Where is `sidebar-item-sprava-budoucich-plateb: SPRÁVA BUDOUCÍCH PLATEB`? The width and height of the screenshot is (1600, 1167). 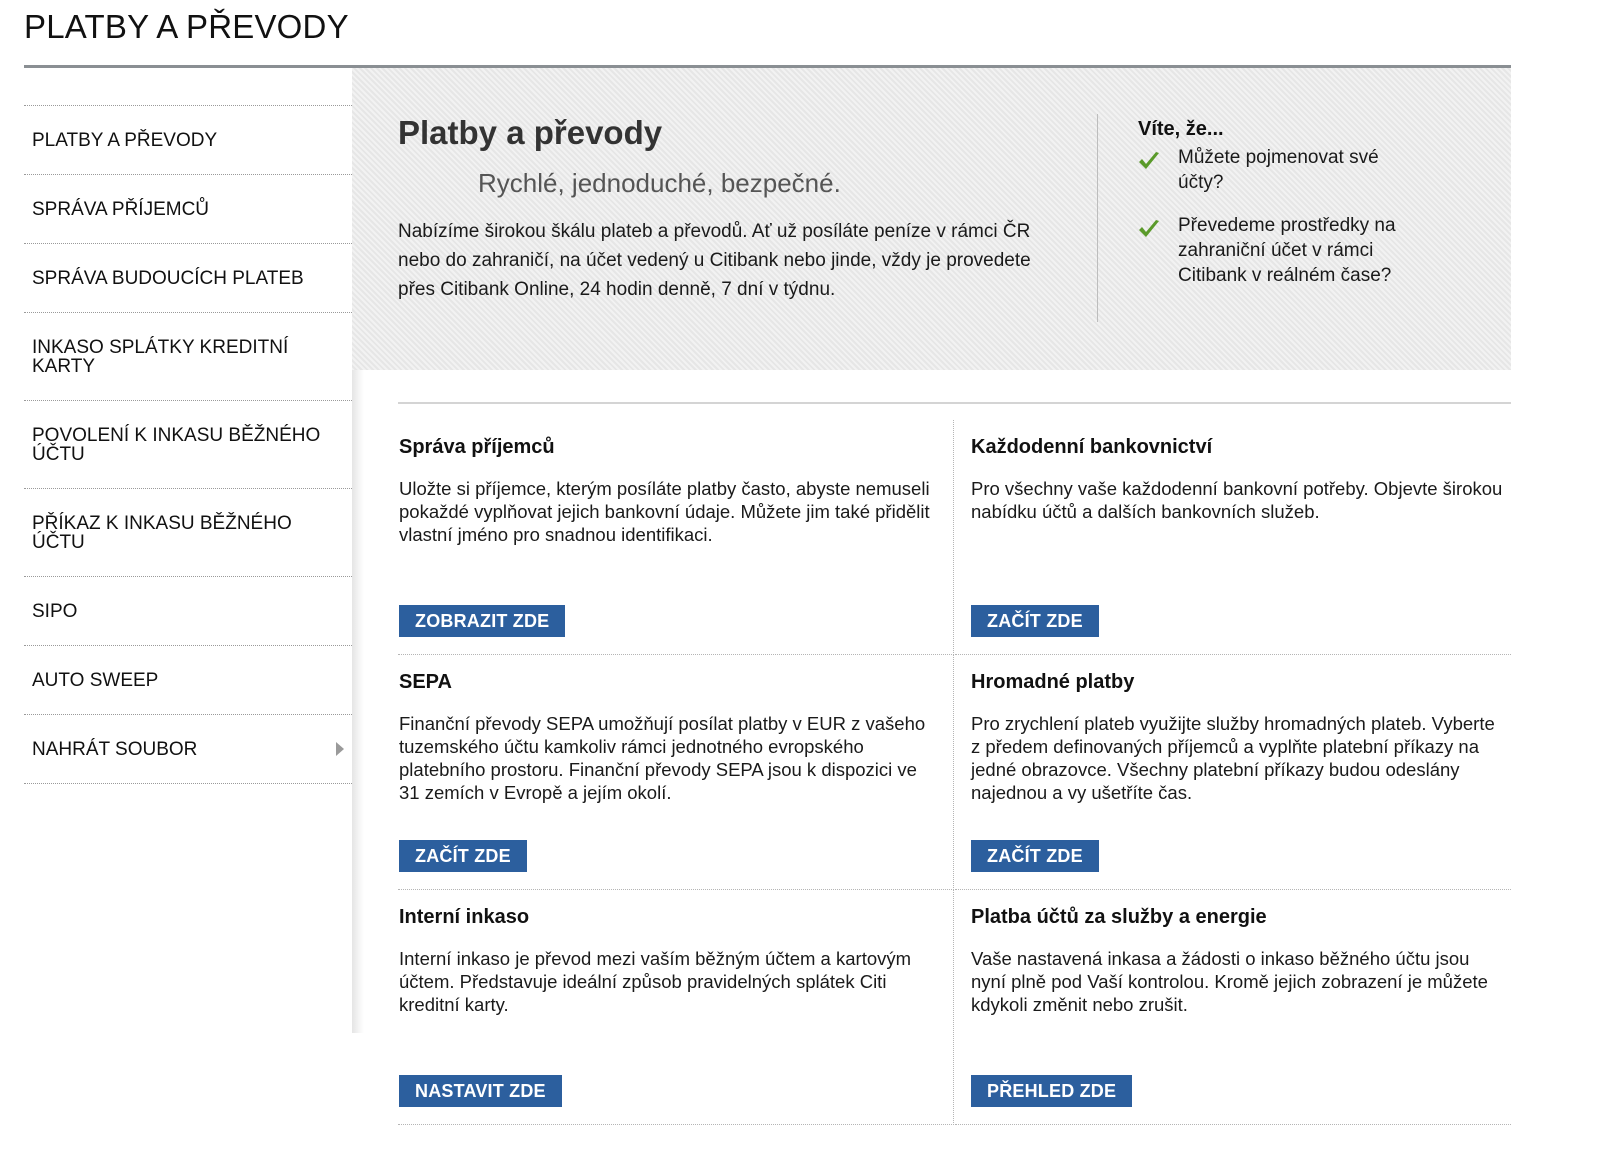
sidebar-item-sprava-budoucich-plateb: SPRÁVA BUDOUCÍCH PLATEB is located at coordinates (188, 278).